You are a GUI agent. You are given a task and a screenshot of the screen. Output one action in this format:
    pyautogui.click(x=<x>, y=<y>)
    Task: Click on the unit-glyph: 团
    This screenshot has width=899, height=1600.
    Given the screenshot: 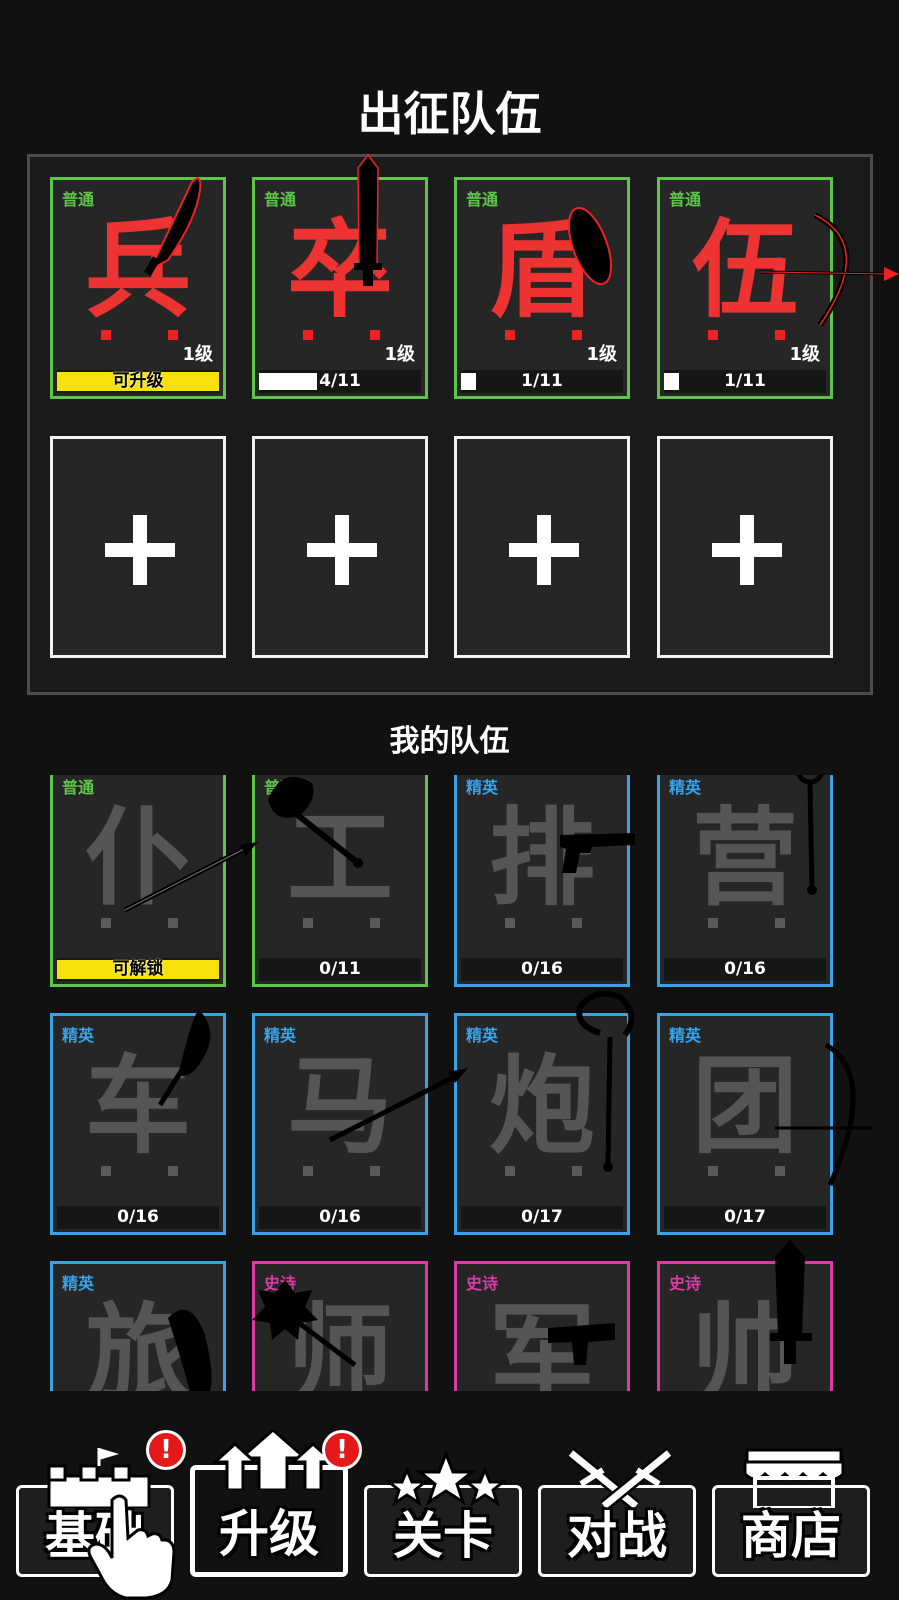 What is the action you would take?
    pyautogui.click(x=745, y=1106)
    